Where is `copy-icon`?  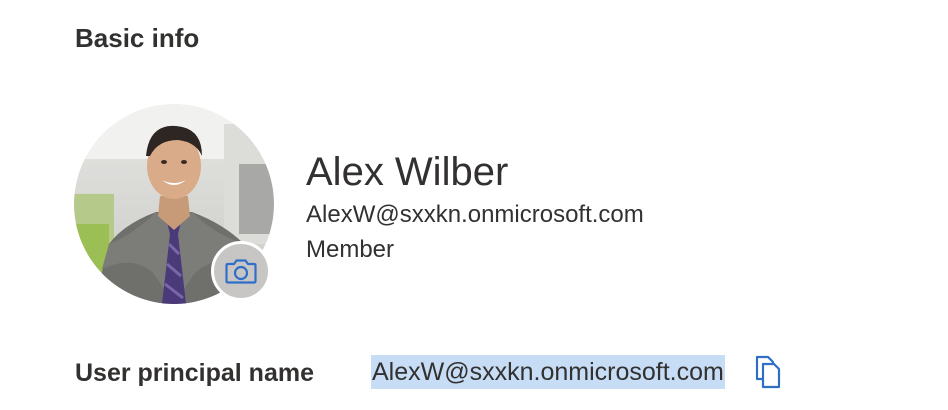 copy-icon is located at coordinates (768, 372).